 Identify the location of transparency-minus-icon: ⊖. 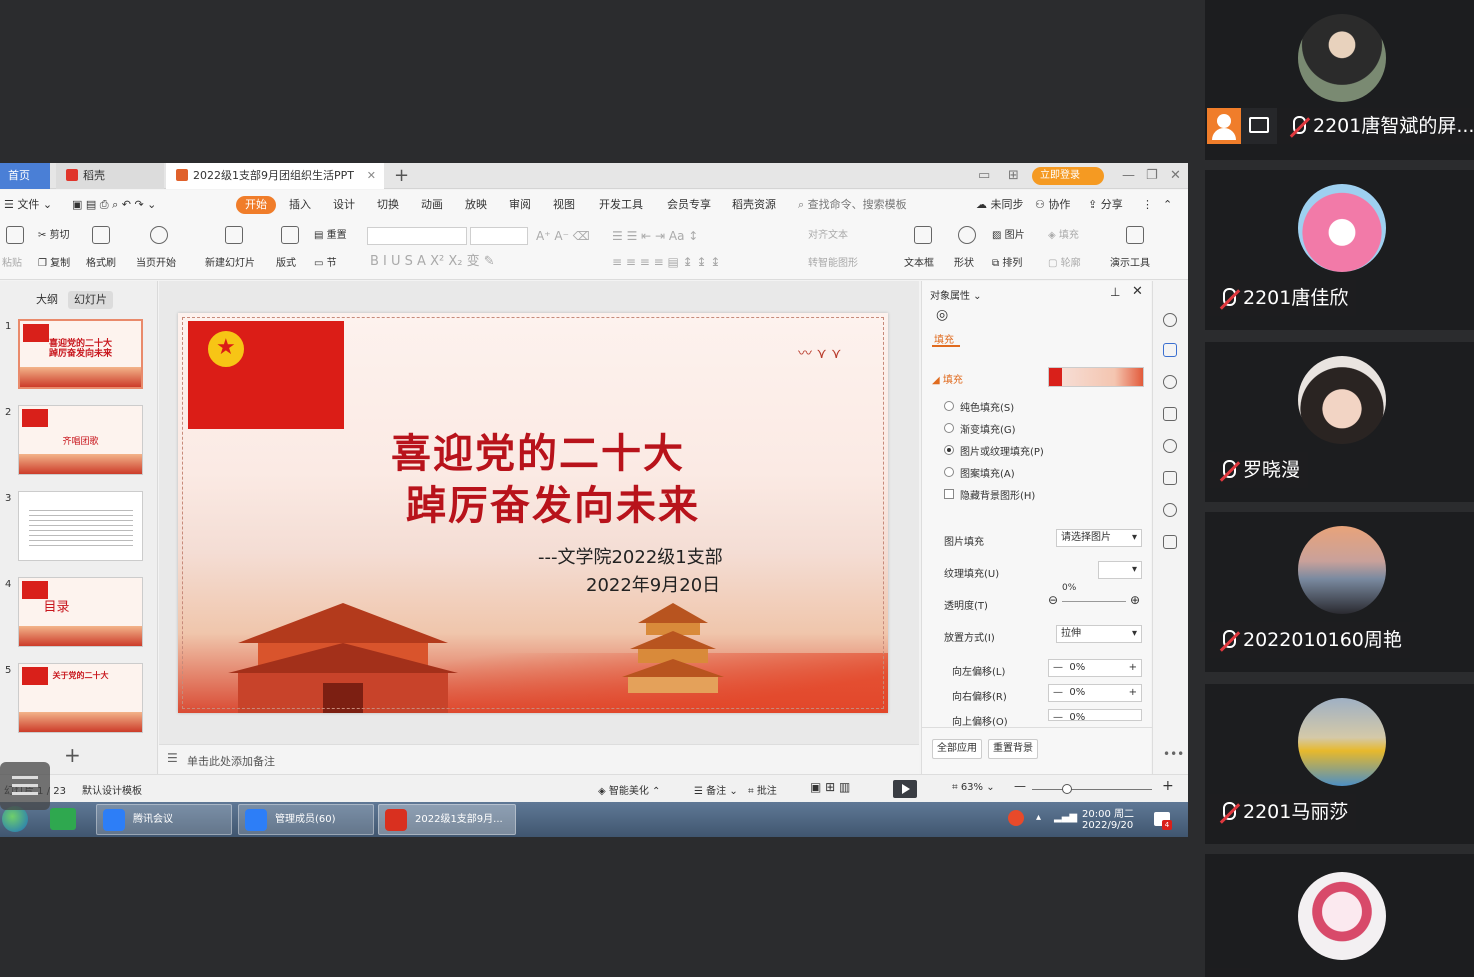
(1053, 600).